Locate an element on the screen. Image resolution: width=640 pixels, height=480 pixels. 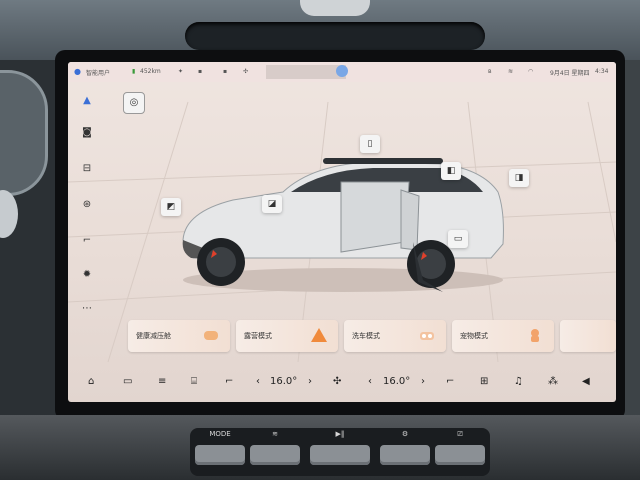
assistant-icon is located at coordinates (342, 71).